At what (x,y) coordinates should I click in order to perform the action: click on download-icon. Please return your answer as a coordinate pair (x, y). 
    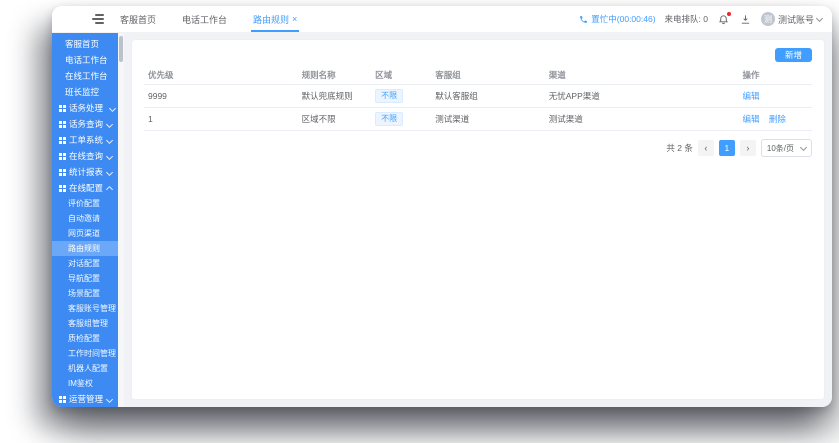
    Looking at the image, I should click on (745, 19).